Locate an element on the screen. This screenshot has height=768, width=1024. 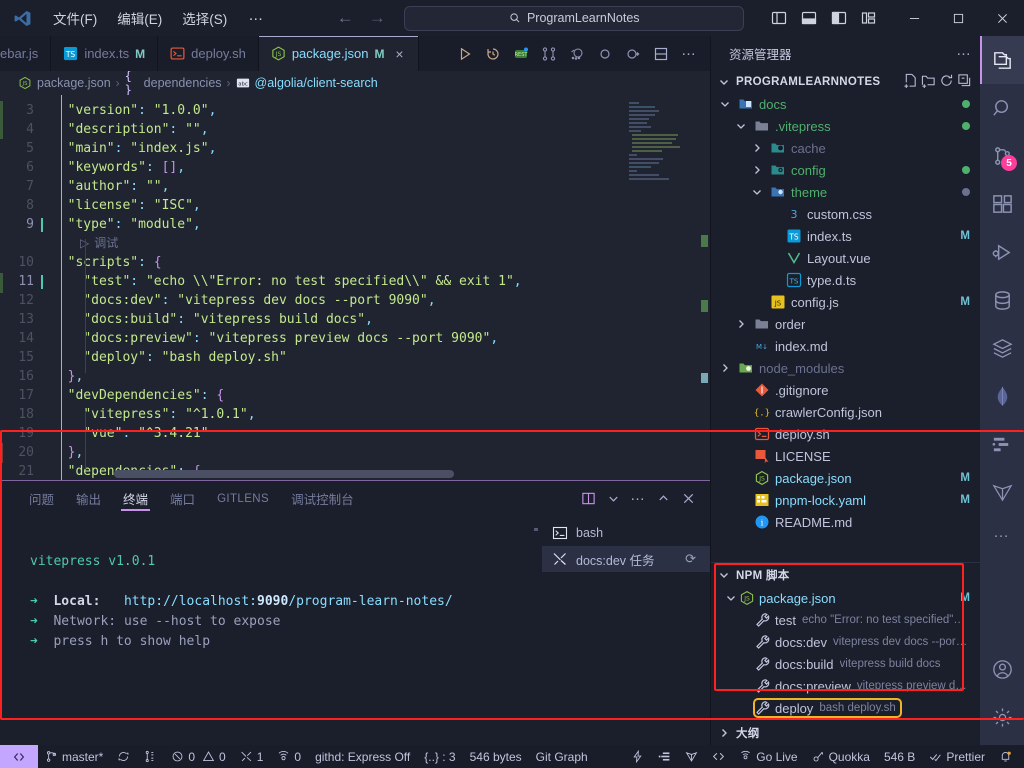
layers-icon is located at coordinates (1002, 348).